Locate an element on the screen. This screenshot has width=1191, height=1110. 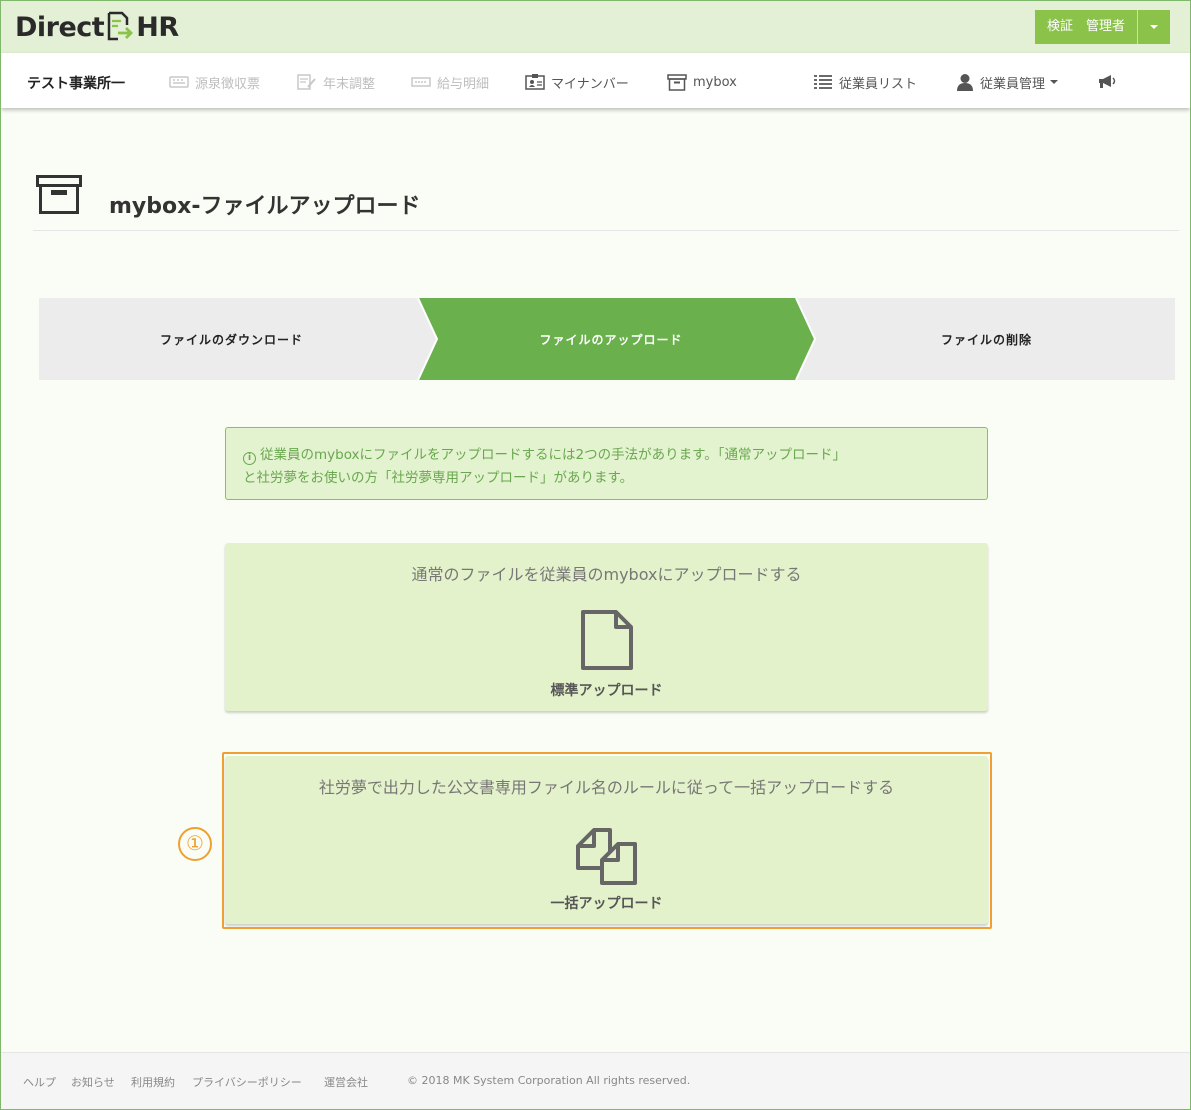
nav-item-year-end: 年末調整 is located at coordinates (336, 82).